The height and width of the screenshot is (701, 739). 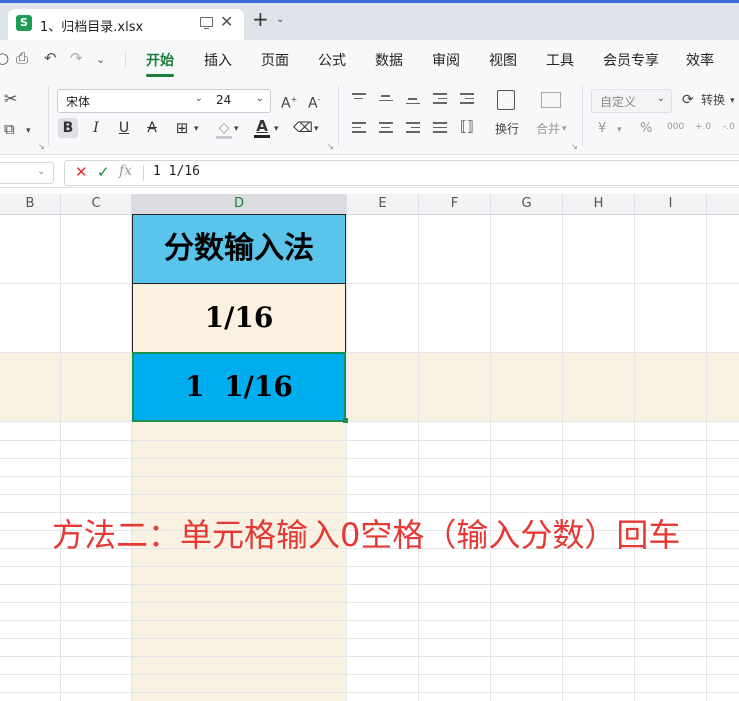 What do you see at coordinates (389, 60) in the screenshot?
I see `tab-data: 数据` at bounding box center [389, 60].